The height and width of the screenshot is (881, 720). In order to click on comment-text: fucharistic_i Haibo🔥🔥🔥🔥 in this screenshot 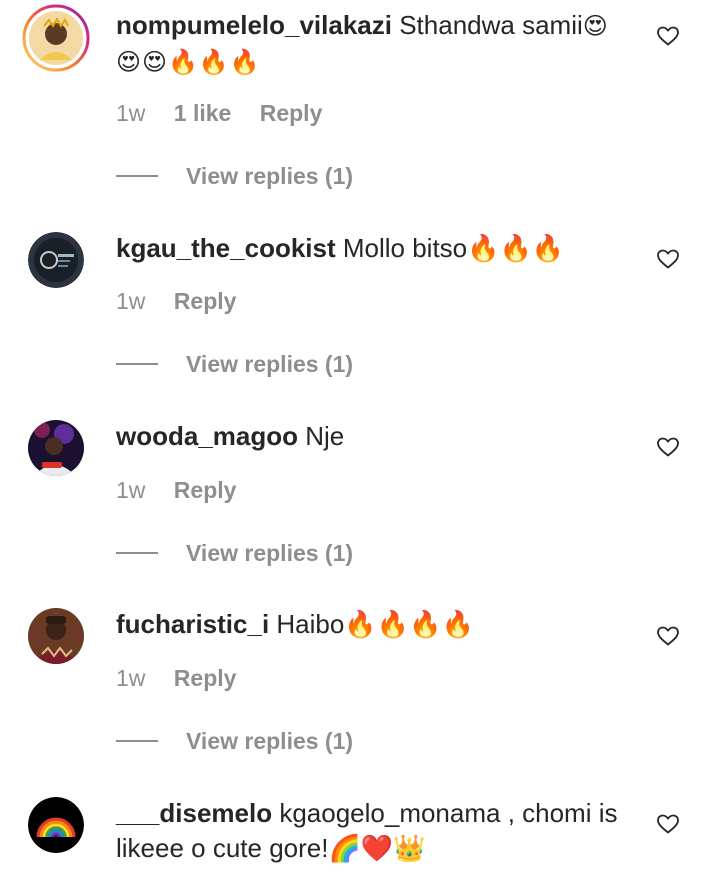, I will do `click(295, 624)`.